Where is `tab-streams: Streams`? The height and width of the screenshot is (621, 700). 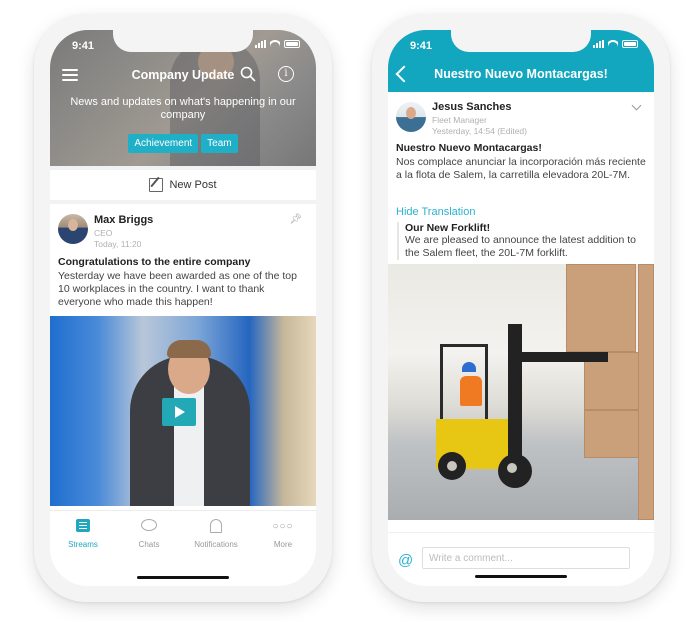 tab-streams: Streams is located at coordinates (83, 534).